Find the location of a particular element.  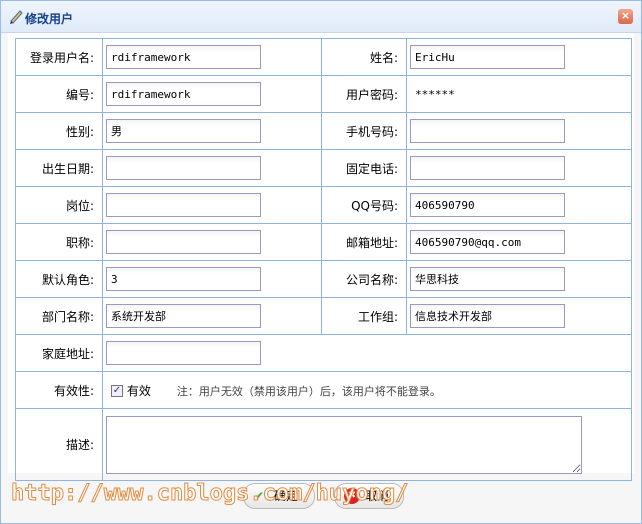

description-textarea is located at coordinates (344, 444).